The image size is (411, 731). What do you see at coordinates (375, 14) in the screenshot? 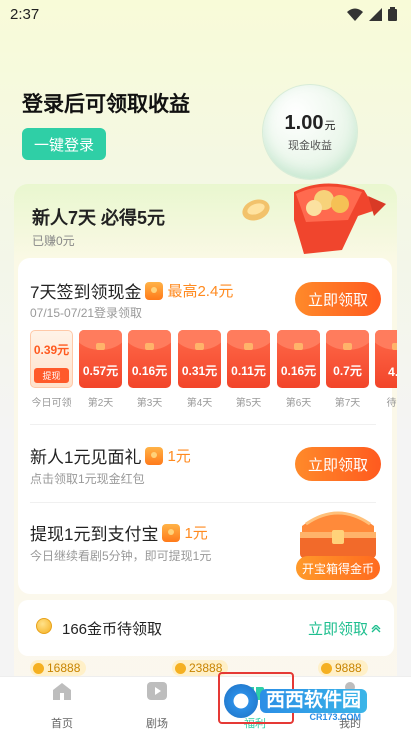
I see `signal-icon` at bounding box center [375, 14].